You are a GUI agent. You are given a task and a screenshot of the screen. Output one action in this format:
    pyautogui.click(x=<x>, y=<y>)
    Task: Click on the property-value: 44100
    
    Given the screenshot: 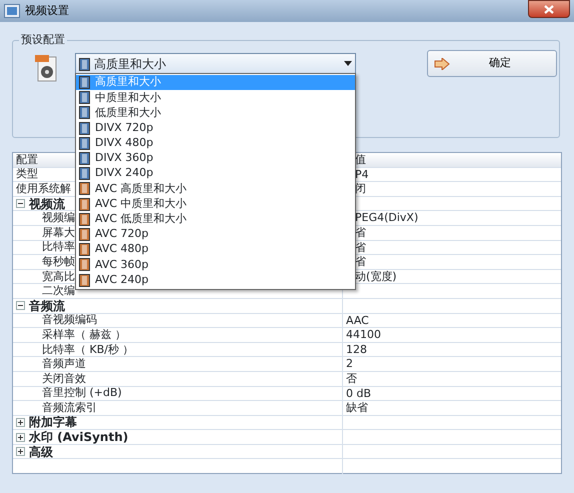 What is the action you would take?
    pyautogui.click(x=363, y=335)
    